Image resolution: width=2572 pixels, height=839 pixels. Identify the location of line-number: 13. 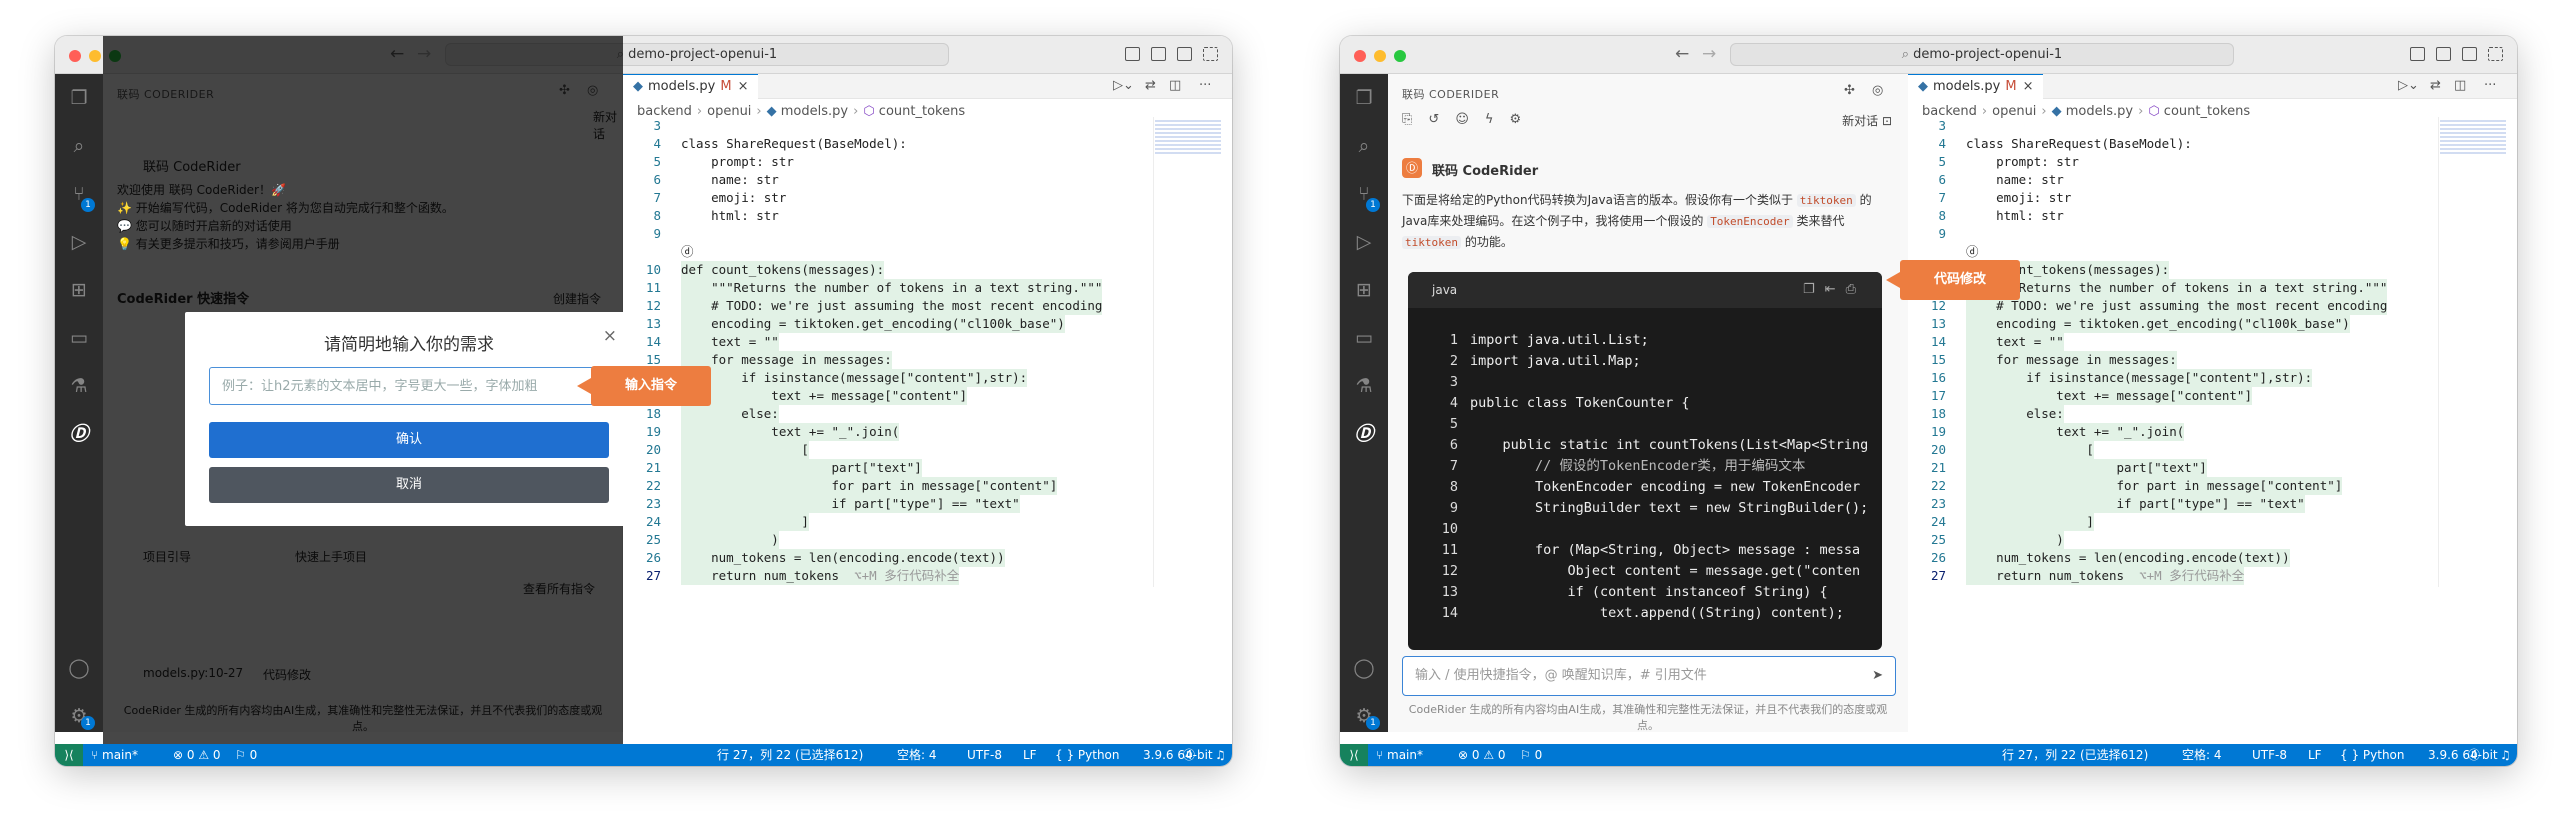
(1938, 323).